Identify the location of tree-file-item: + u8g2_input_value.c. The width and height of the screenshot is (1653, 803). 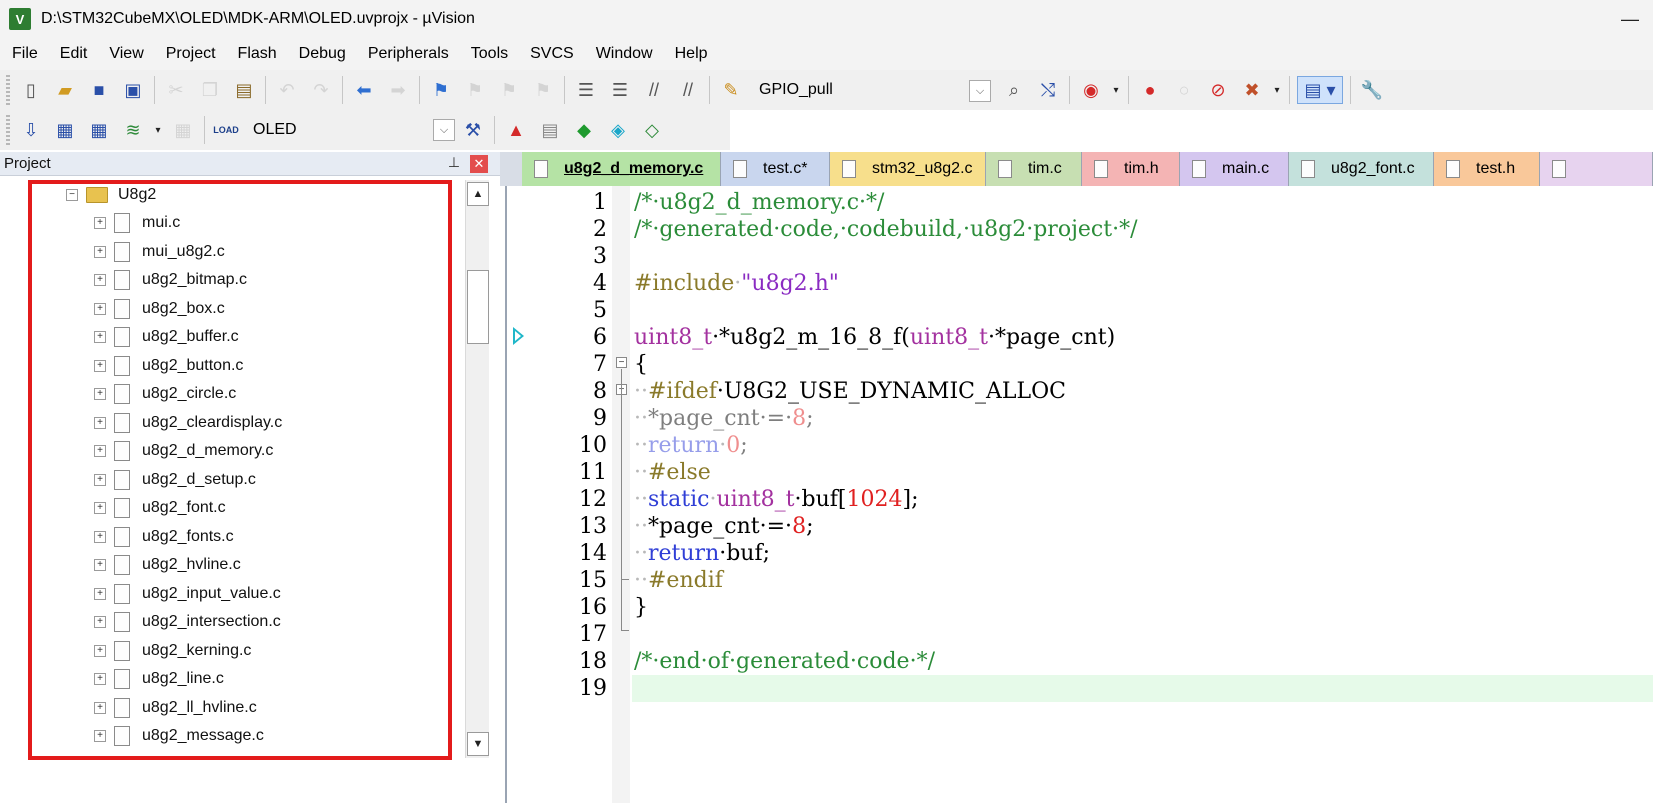
(187, 594).